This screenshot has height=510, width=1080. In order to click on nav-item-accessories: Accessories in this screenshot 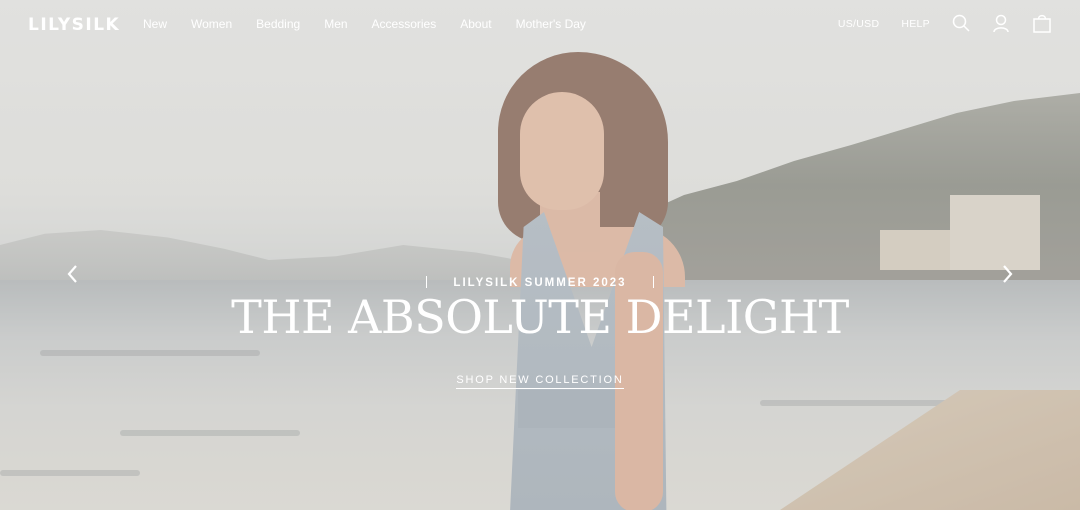, I will do `click(404, 24)`.